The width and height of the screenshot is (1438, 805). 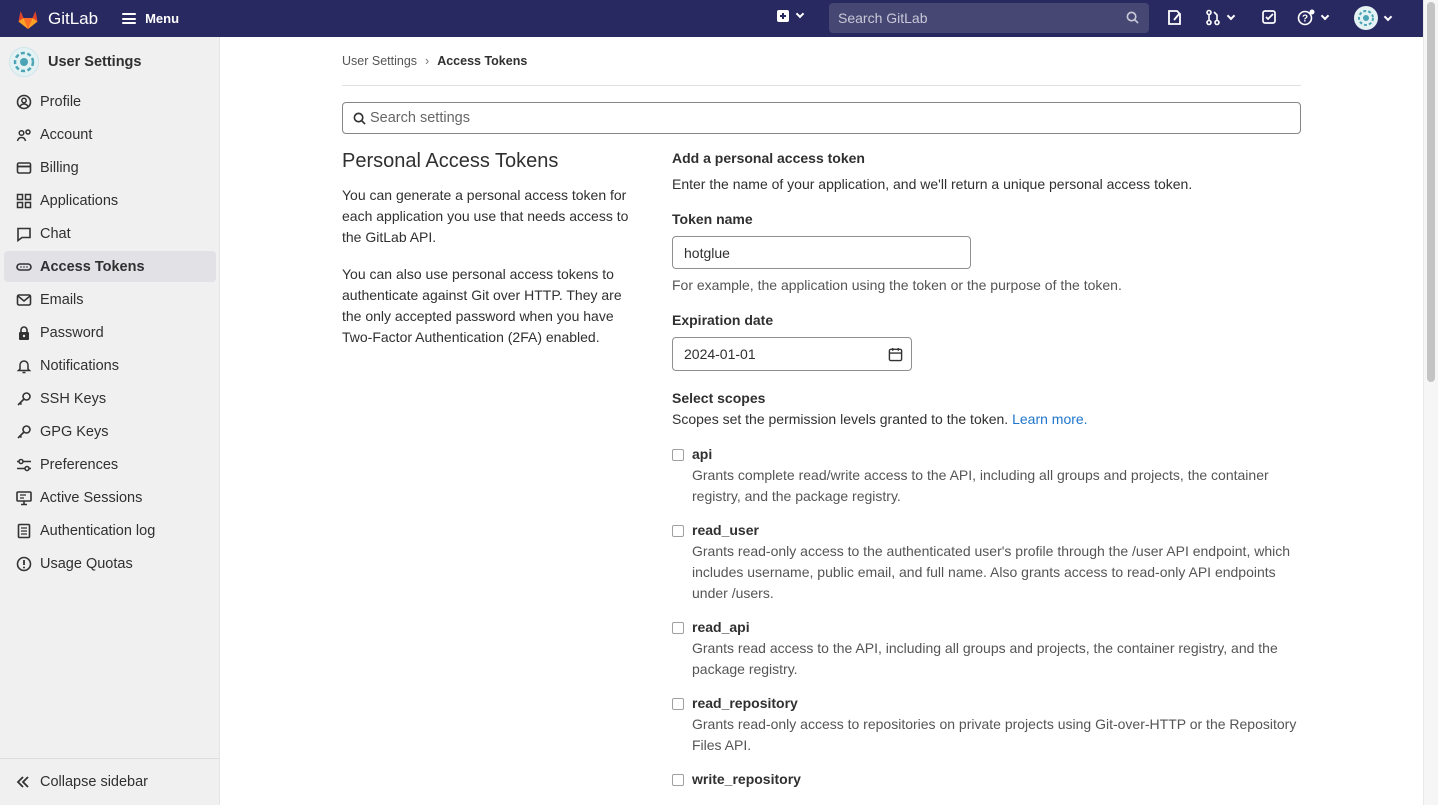 What do you see at coordinates (94, 782) in the screenshot?
I see `collapse-sidebar-label: Collapse sidebar` at bounding box center [94, 782].